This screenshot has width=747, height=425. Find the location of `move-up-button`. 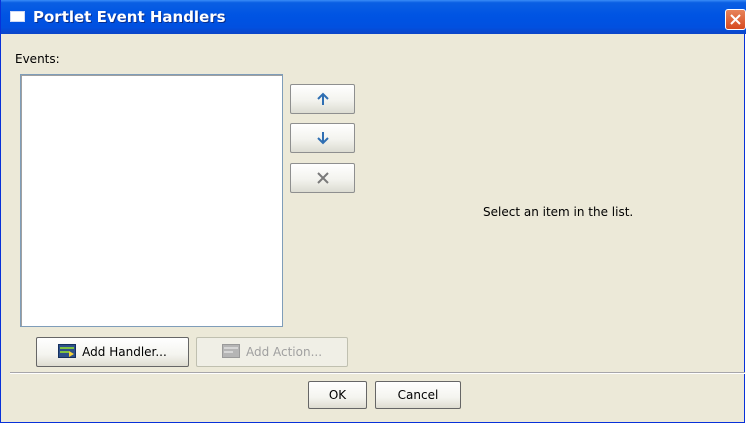

move-up-button is located at coordinates (322, 99).